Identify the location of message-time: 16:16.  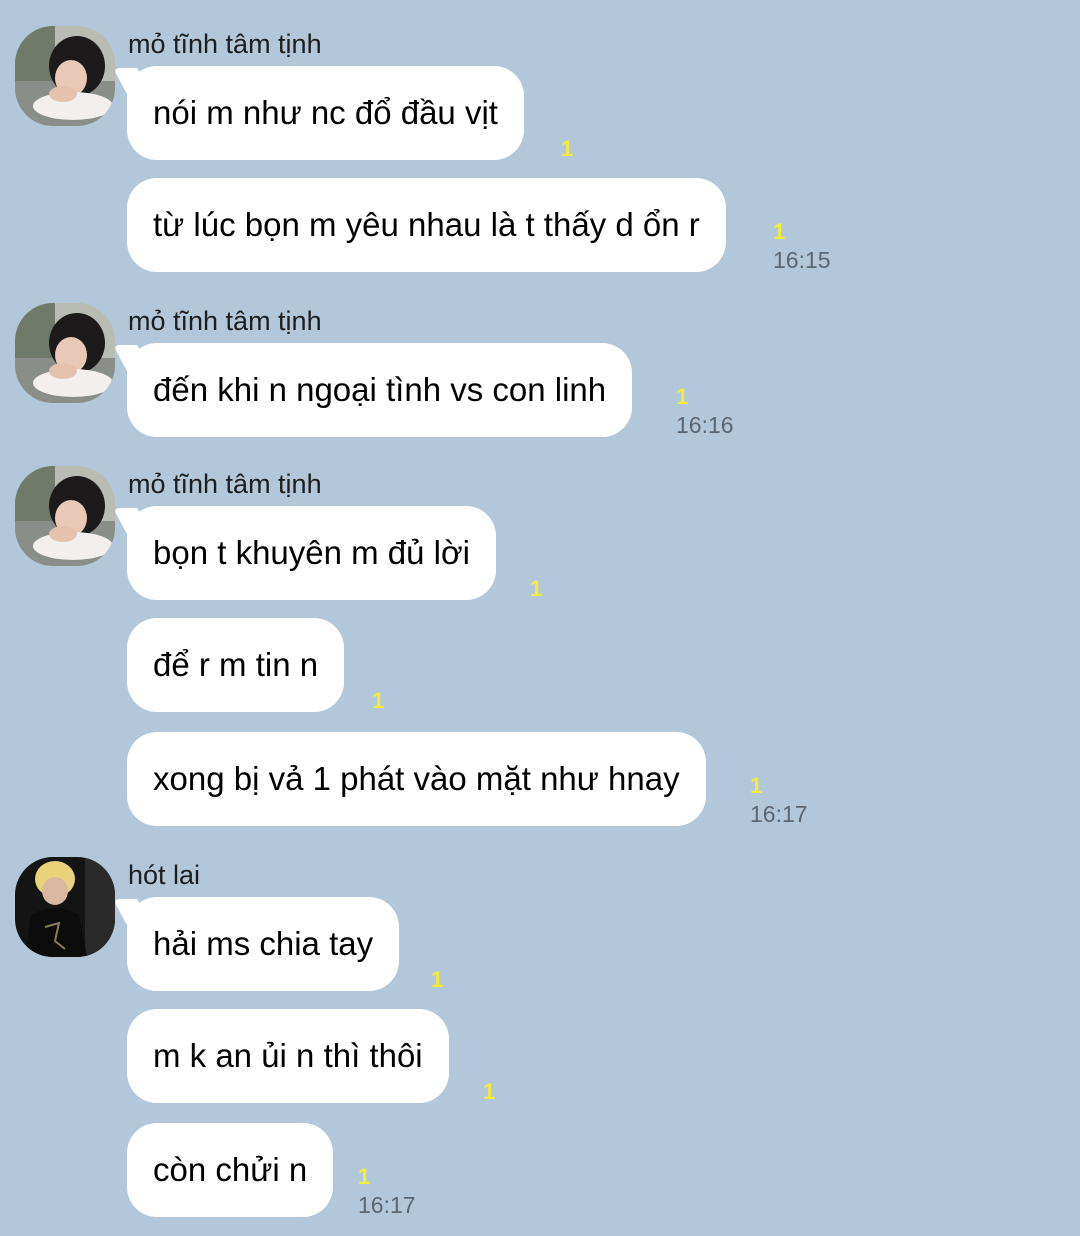
(705, 425).